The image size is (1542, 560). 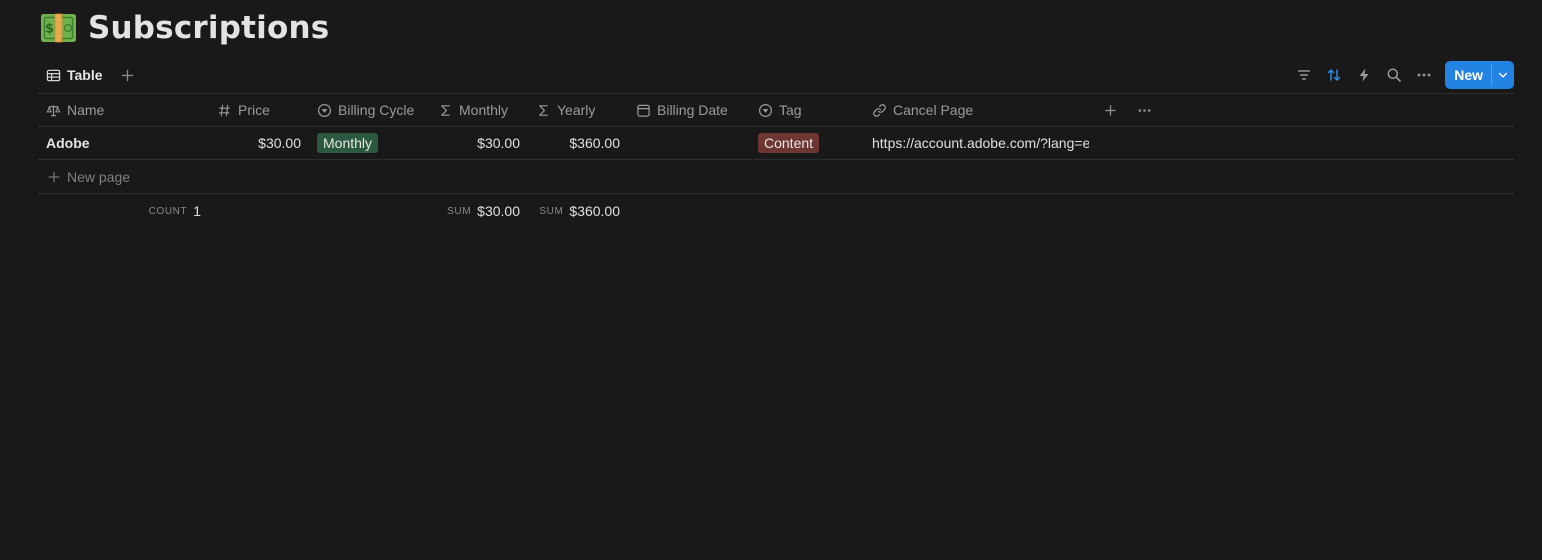 I want to click on column-header-price: Price, so click(x=259, y=110).